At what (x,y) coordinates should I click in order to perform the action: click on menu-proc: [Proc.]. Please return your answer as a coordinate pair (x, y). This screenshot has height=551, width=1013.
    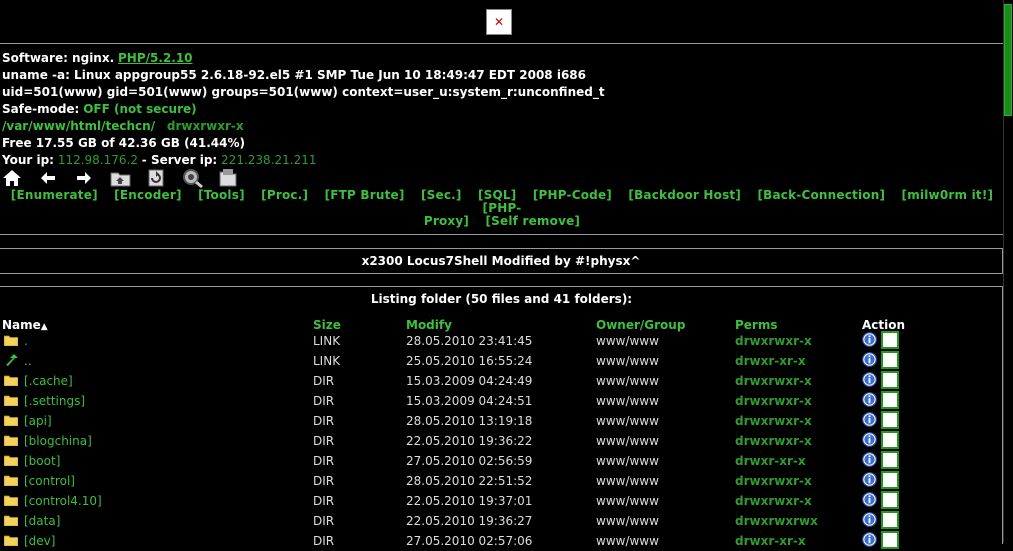
    Looking at the image, I should click on (284, 195).